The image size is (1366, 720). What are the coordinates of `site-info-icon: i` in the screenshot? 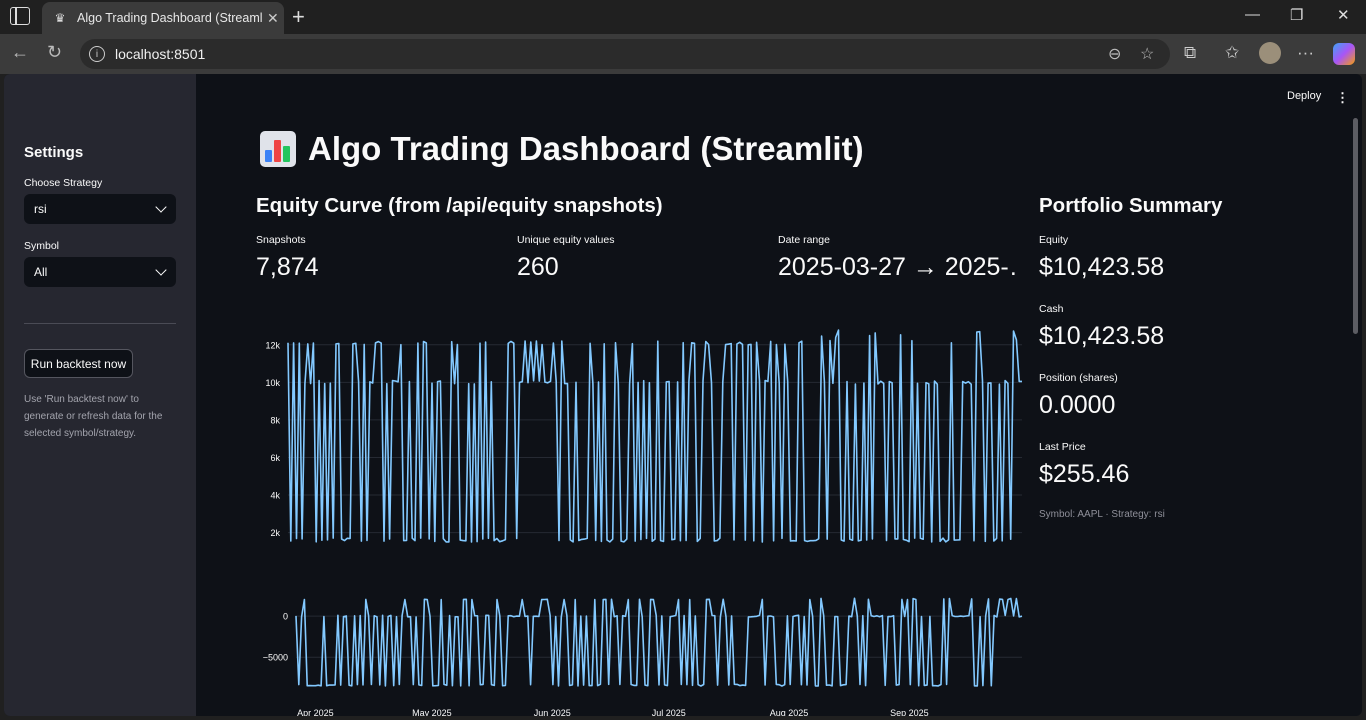 It's located at (97, 54).